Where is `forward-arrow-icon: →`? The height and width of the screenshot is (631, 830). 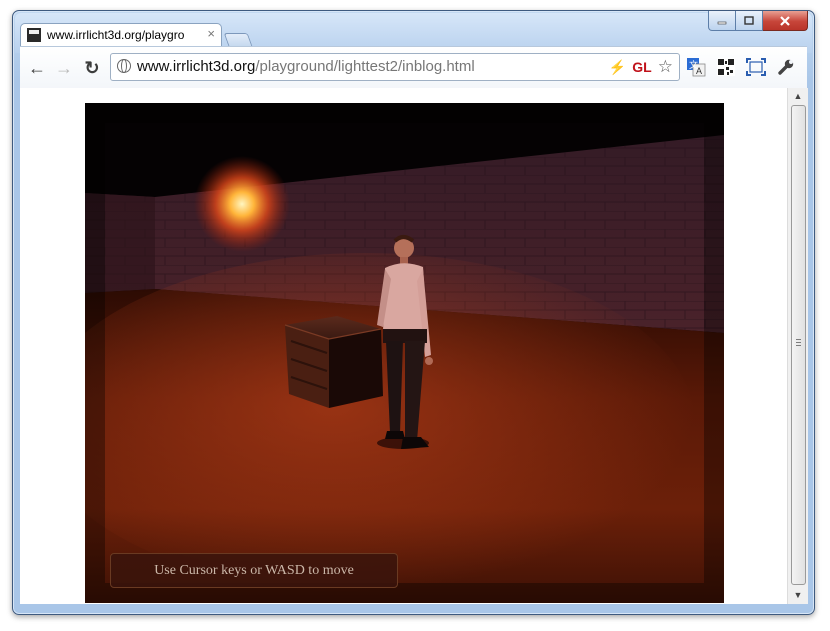 forward-arrow-icon: → is located at coordinates (64, 67).